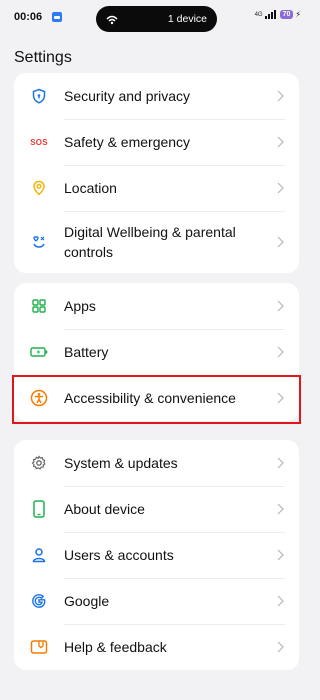 This screenshot has width=320, height=700. What do you see at coordinates (80, 306) in the screenshot?
I see `settings-item-label: Apps` at bounding box center [80, 306].